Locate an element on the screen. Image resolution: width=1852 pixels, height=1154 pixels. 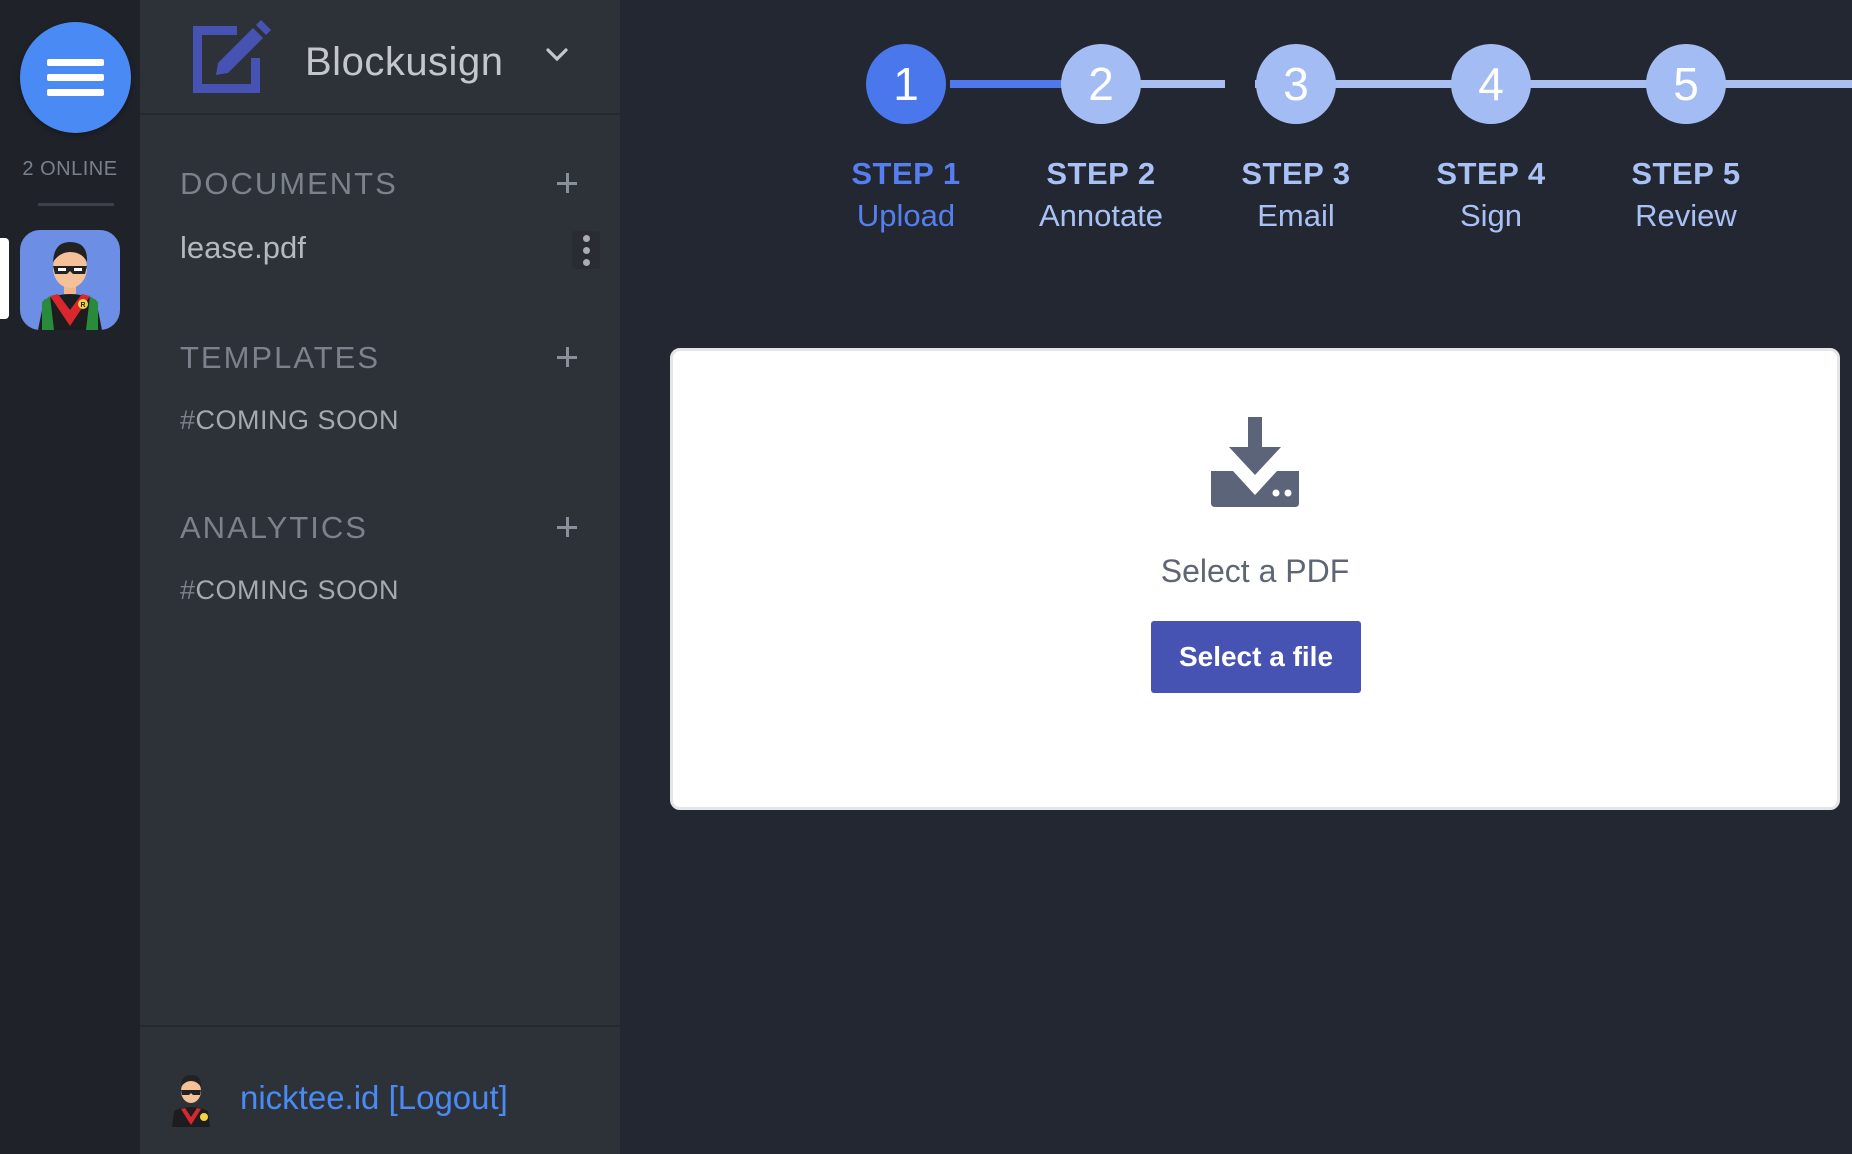
chevron-down-icon is located at coordinates (557, 55).